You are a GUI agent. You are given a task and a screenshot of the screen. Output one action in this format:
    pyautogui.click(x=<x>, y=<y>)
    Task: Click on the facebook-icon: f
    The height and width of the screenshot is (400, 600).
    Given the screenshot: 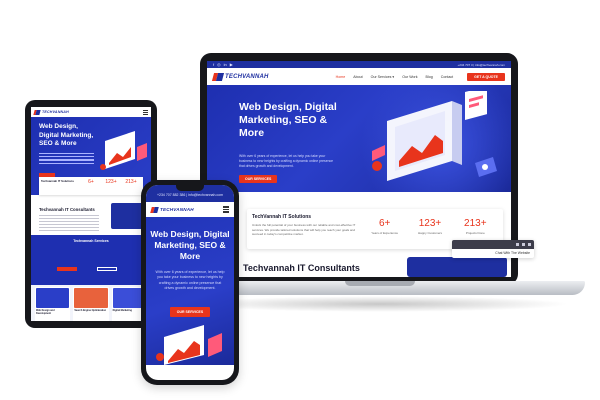 What is the action you would take?
    pyautogui.click(x=213, y=64)
    